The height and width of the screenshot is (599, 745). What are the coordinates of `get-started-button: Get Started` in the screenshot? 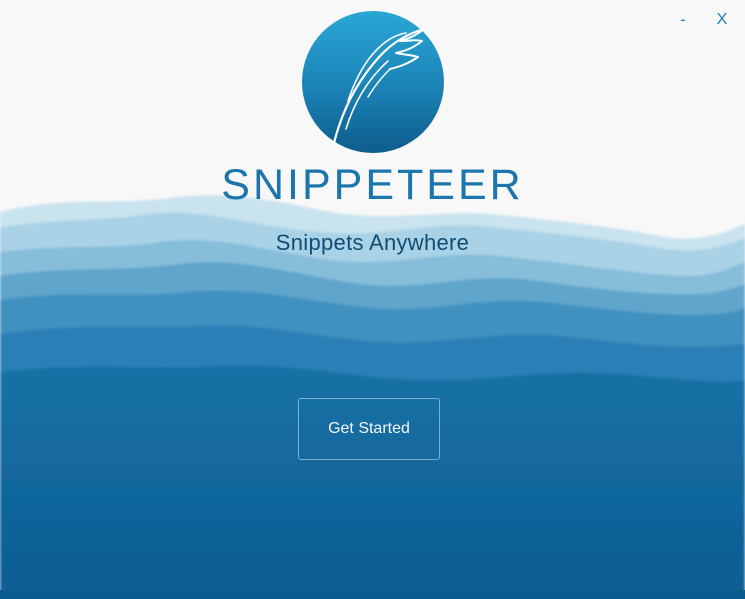 It's located at (369, 429).